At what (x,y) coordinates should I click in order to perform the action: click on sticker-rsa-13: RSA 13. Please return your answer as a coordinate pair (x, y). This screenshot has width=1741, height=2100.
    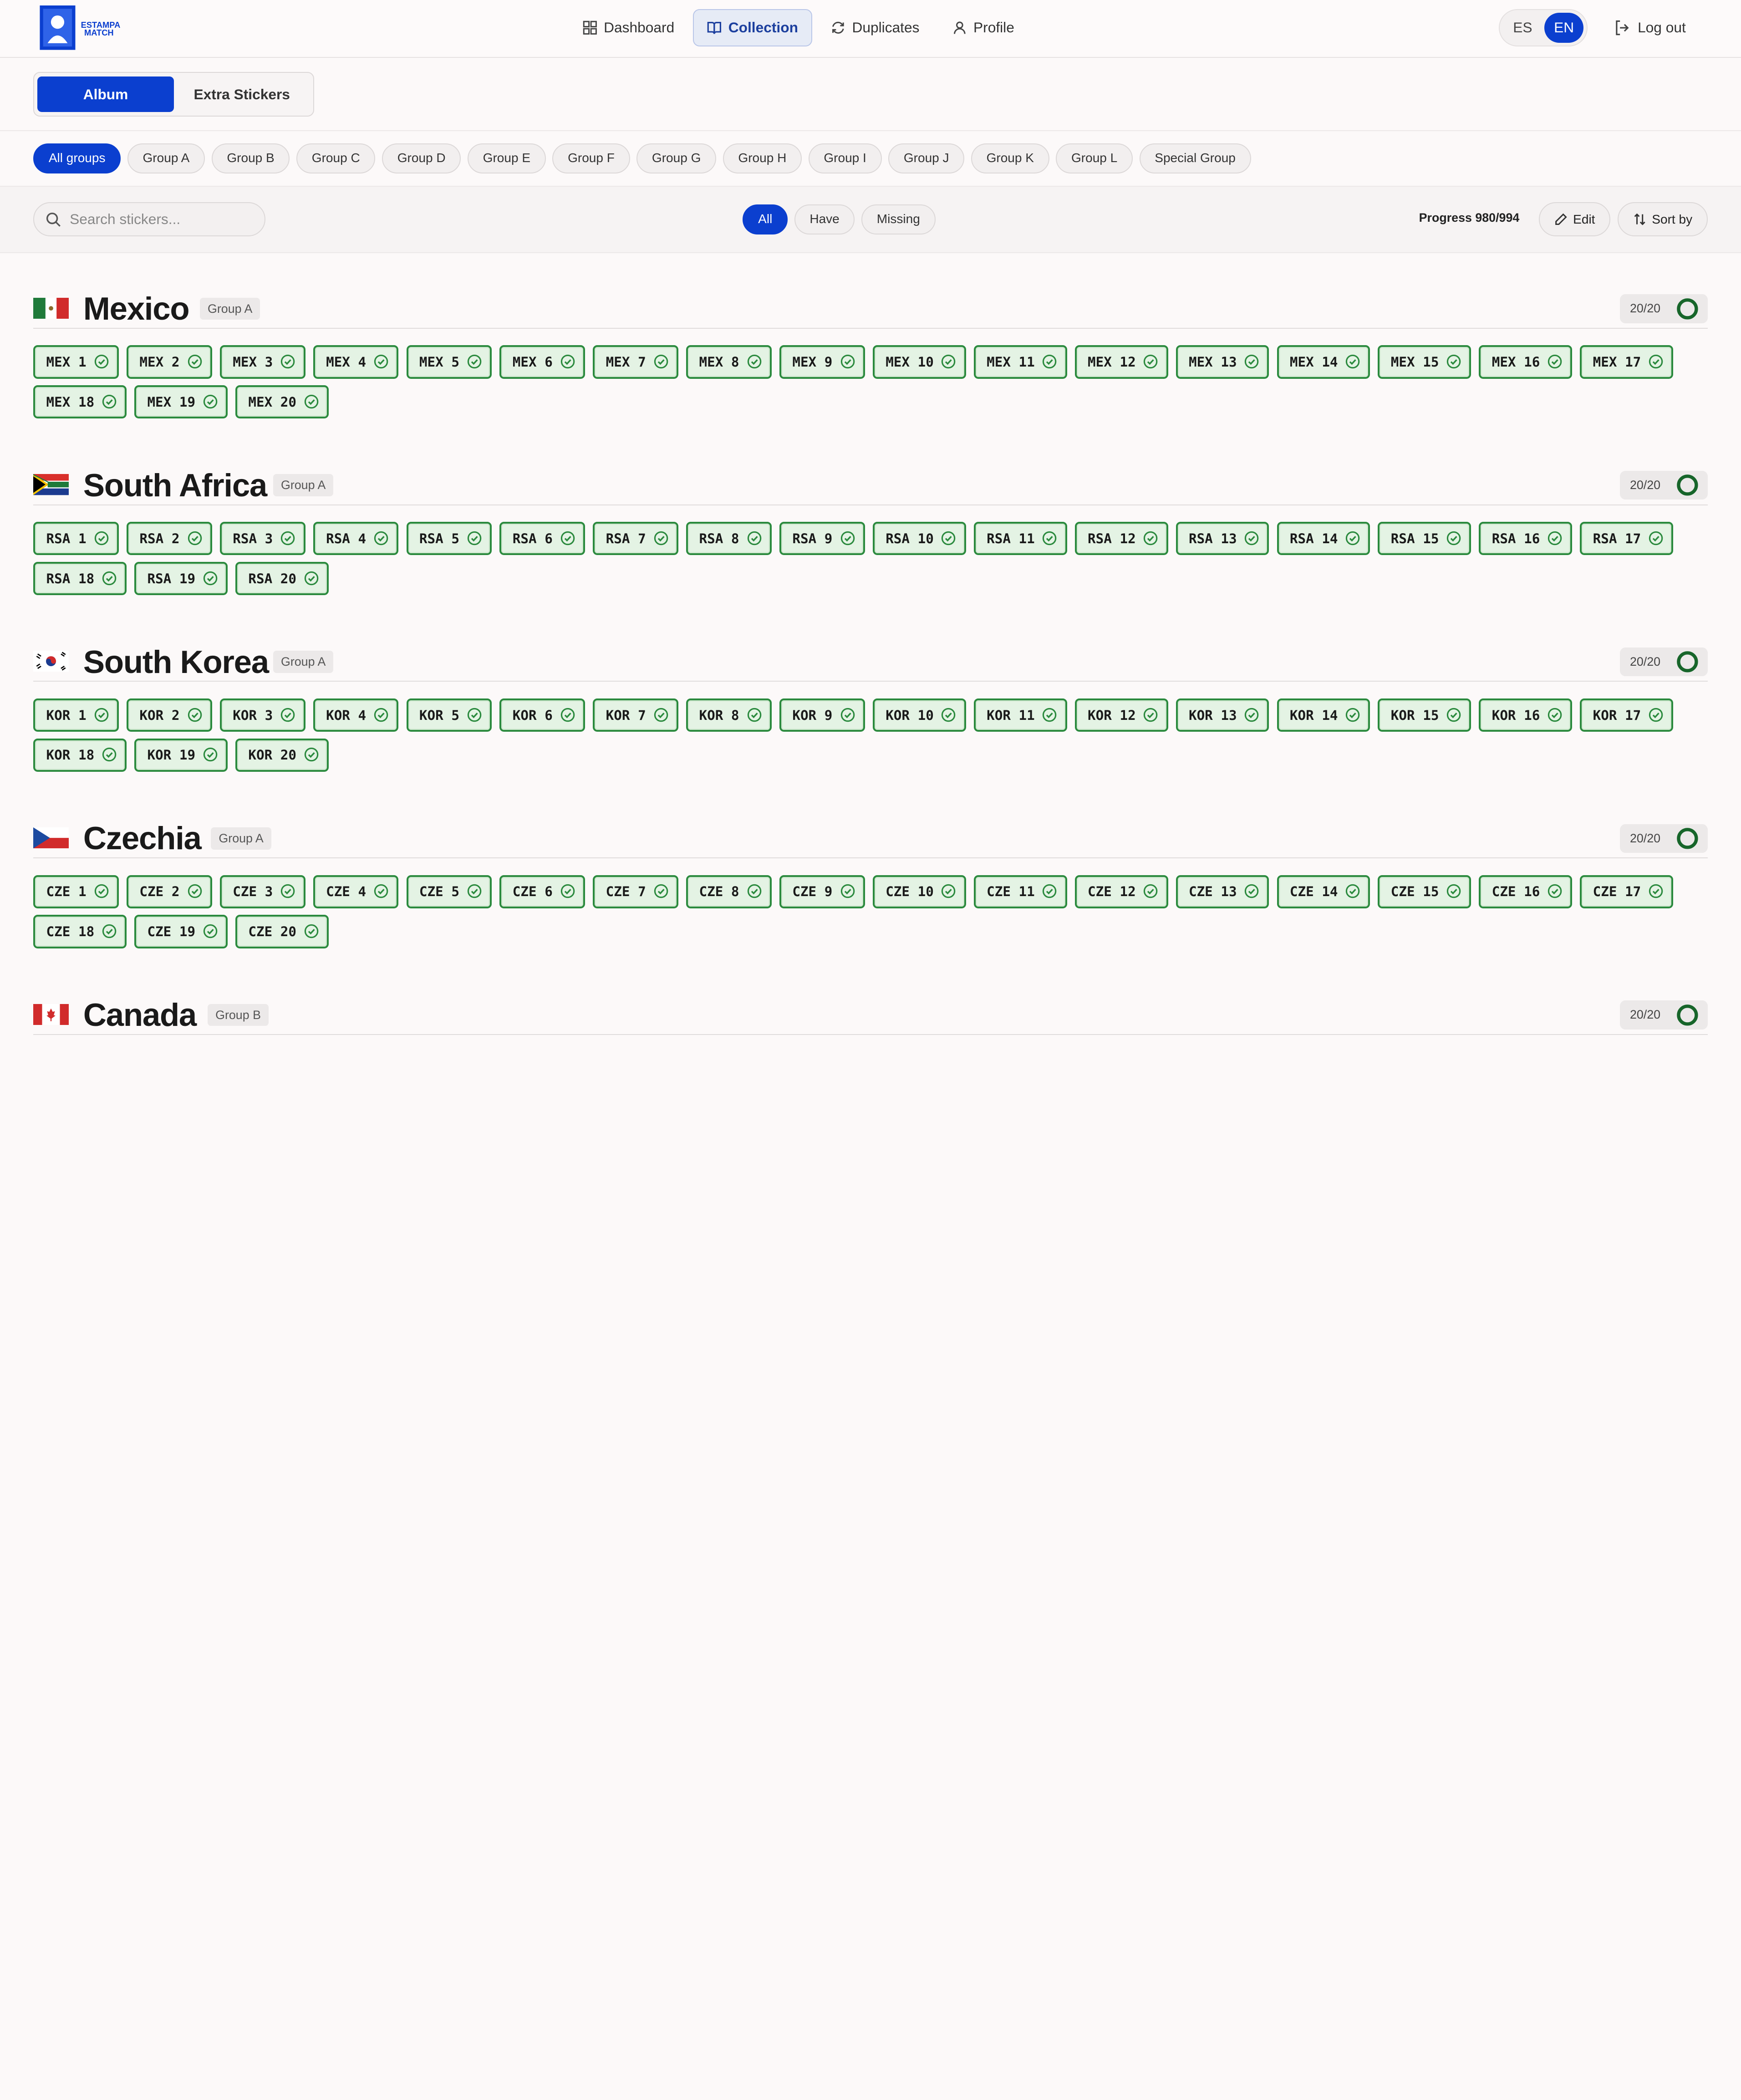
    Looking at the image, I should click on (1222, 539).